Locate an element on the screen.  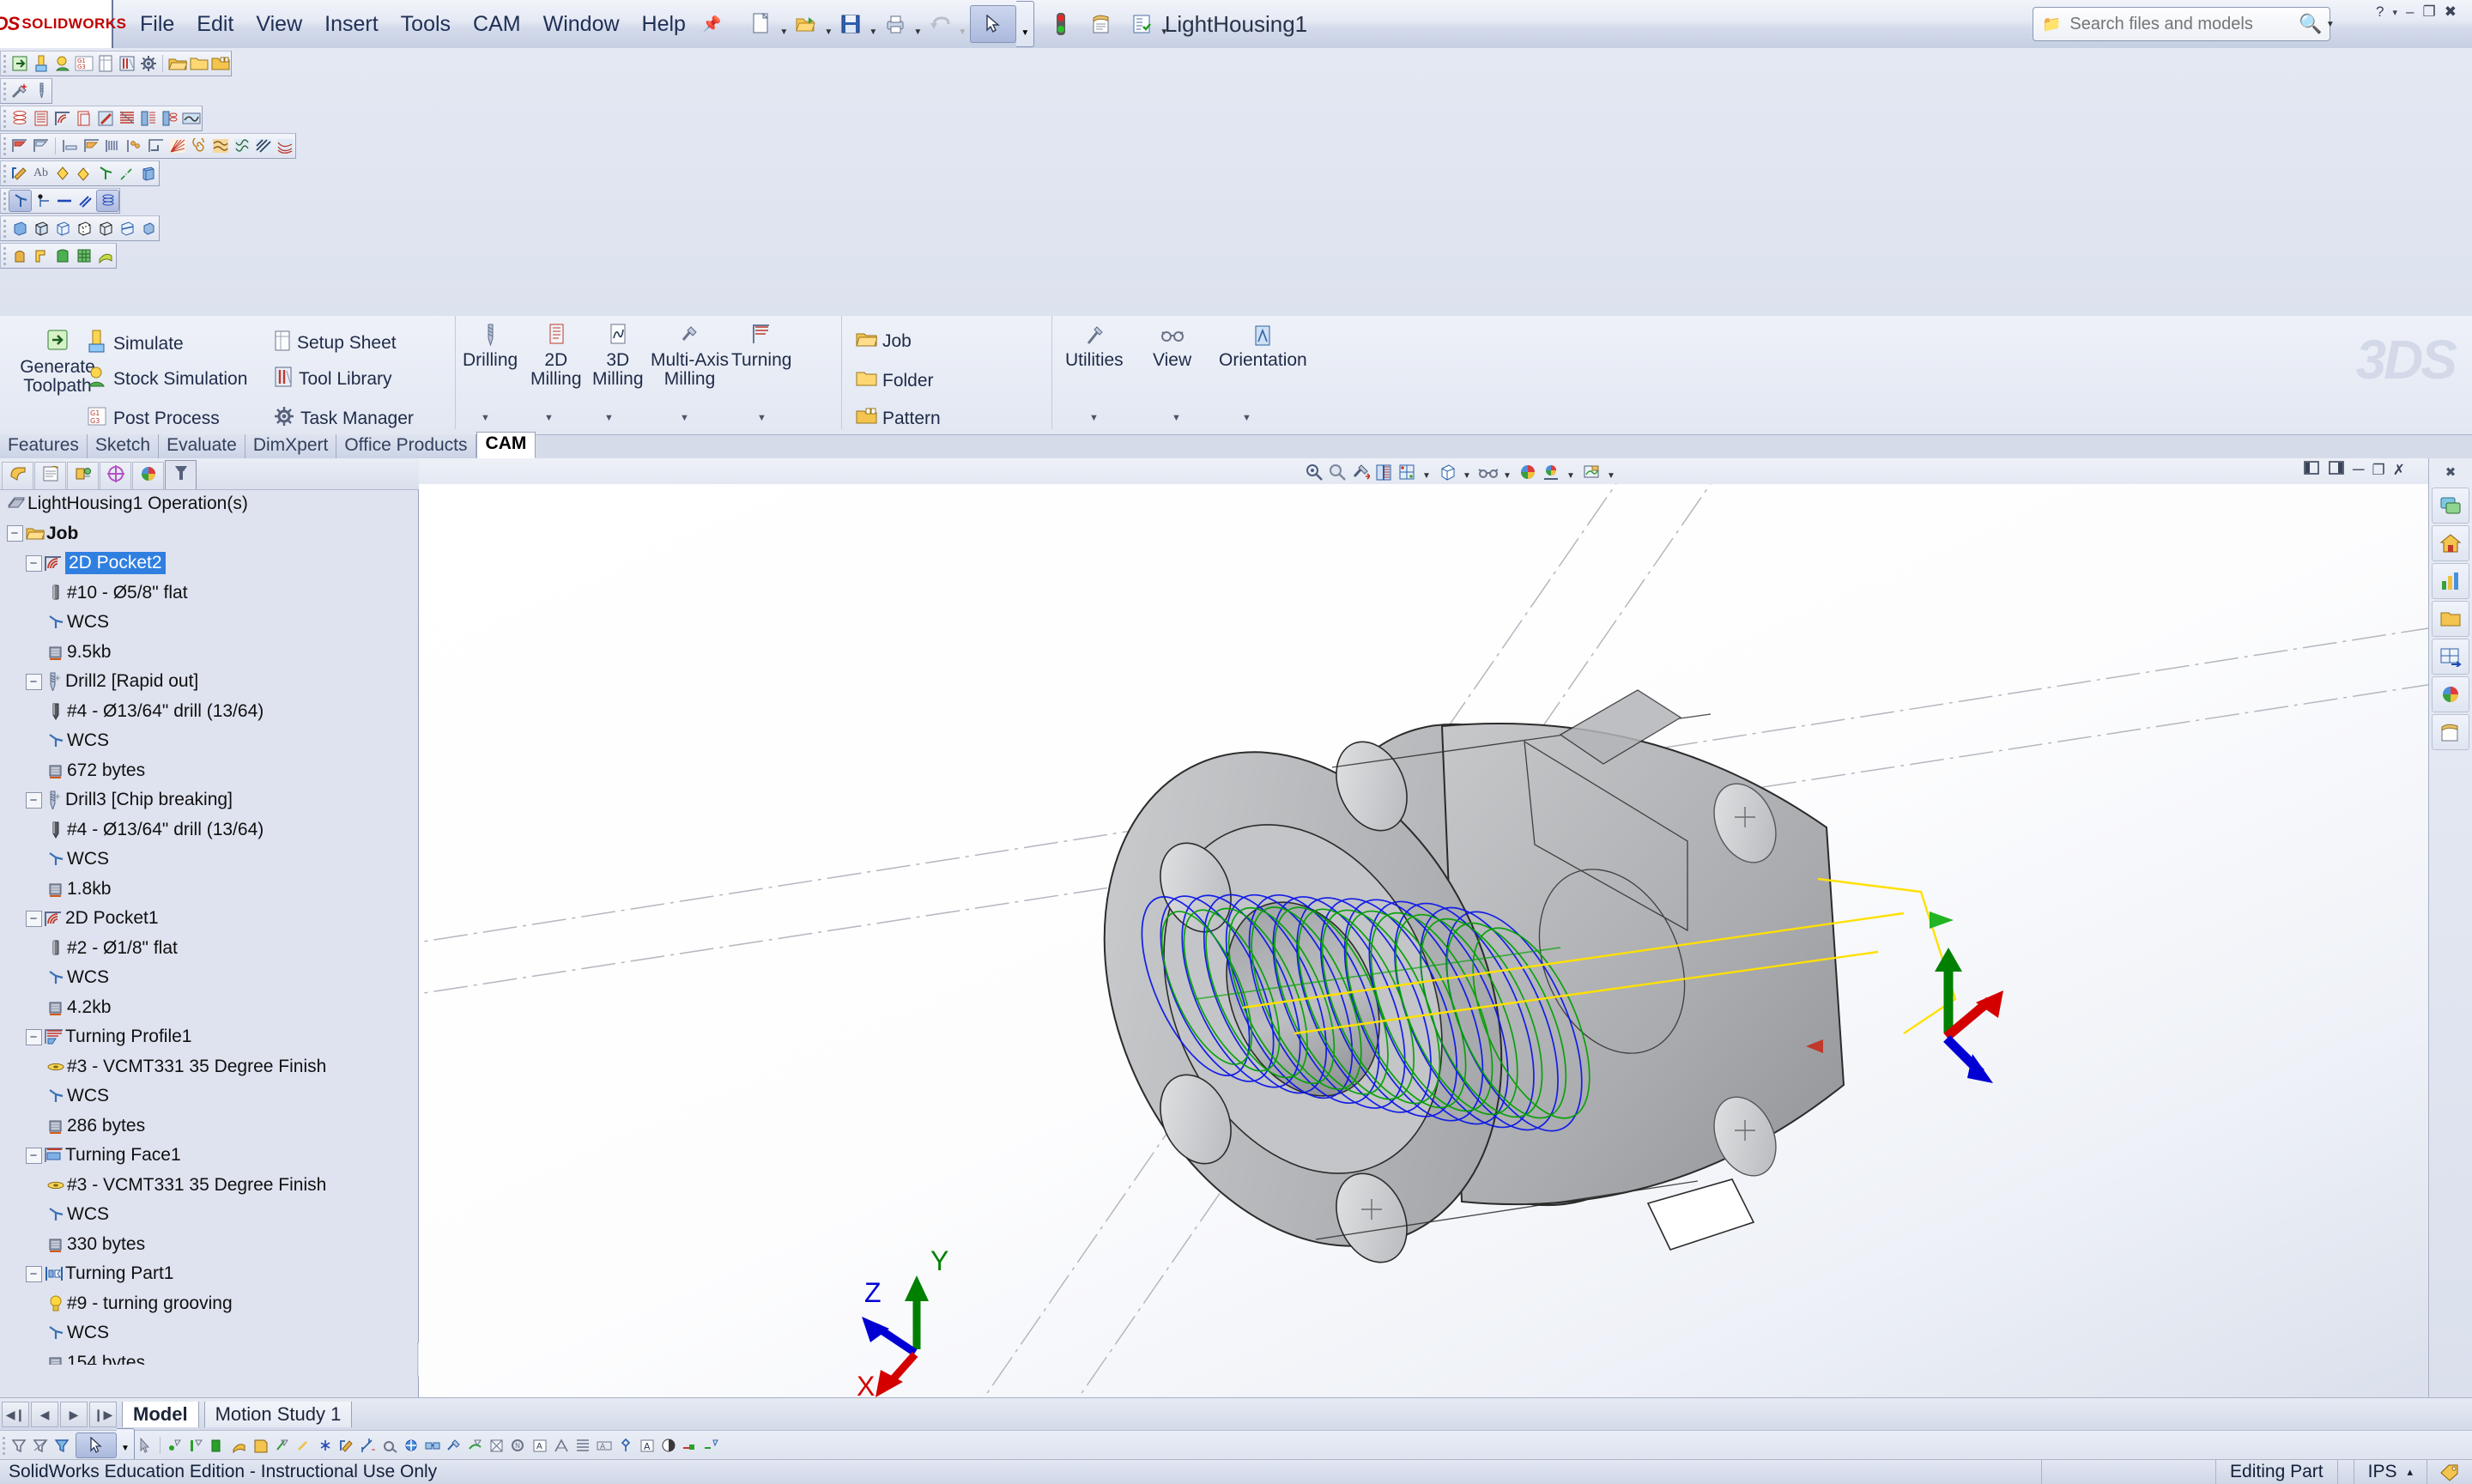
open-document-icon is located at coordinates (806, 24).